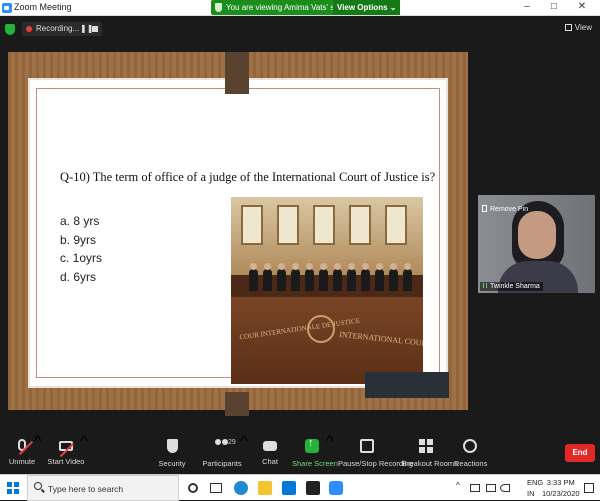 The height and width of the screenshot is (501, 600). I want to click on audio-options-caret: ^, so click(38, 453).